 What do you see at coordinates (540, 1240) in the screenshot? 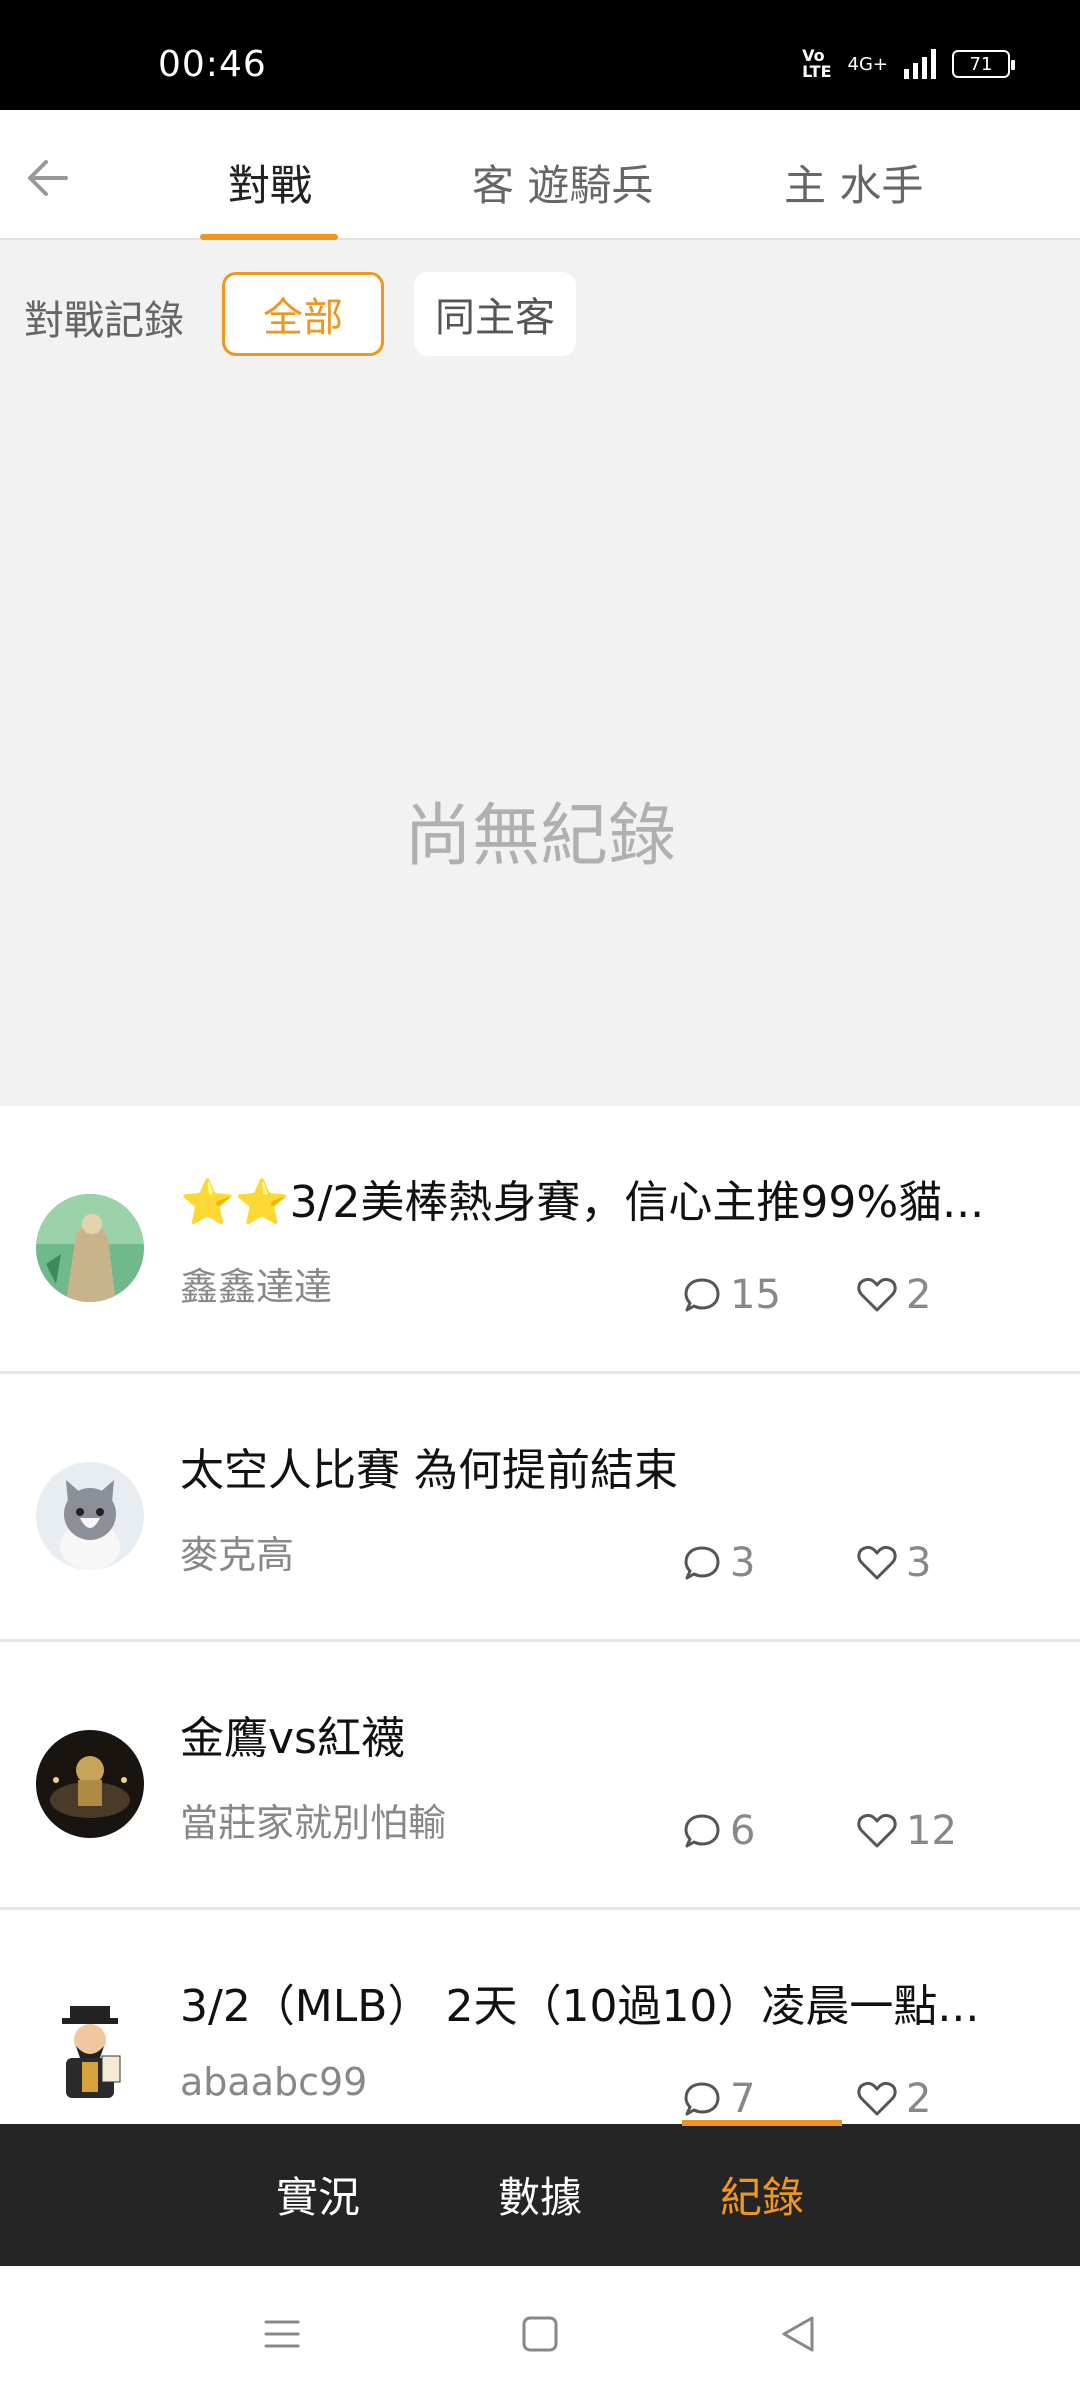
I see `list-item: ⭐⭐3/2美棒熱身賽，信心主推99%貓... 鑫鑫達達 15 2` at bounding box center [540, 1240].